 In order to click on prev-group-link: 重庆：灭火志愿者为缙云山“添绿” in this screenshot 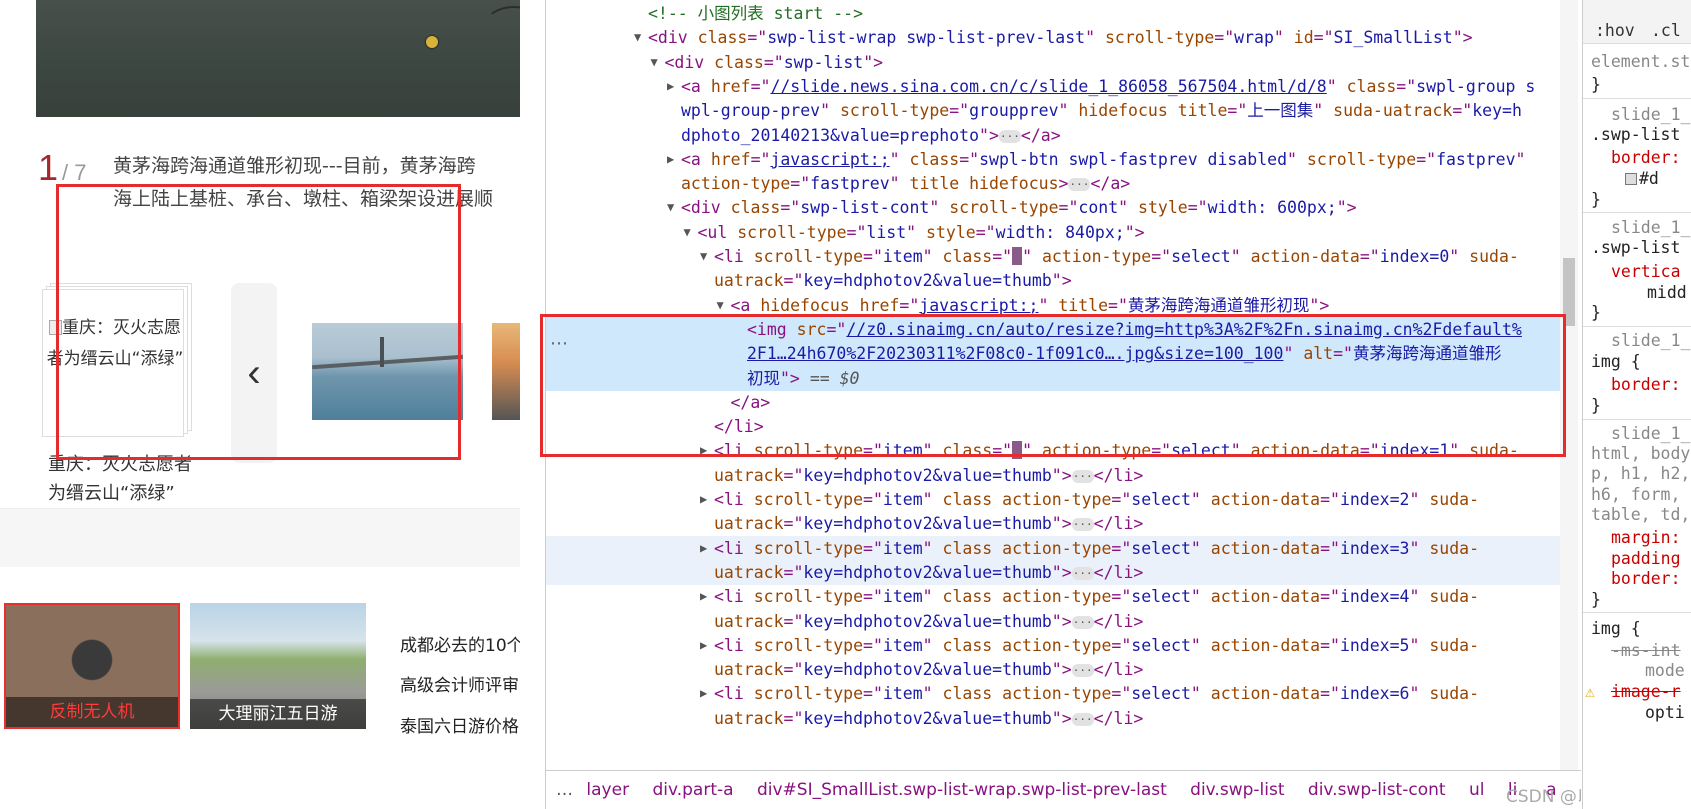, I will do `click(117, 360)`.